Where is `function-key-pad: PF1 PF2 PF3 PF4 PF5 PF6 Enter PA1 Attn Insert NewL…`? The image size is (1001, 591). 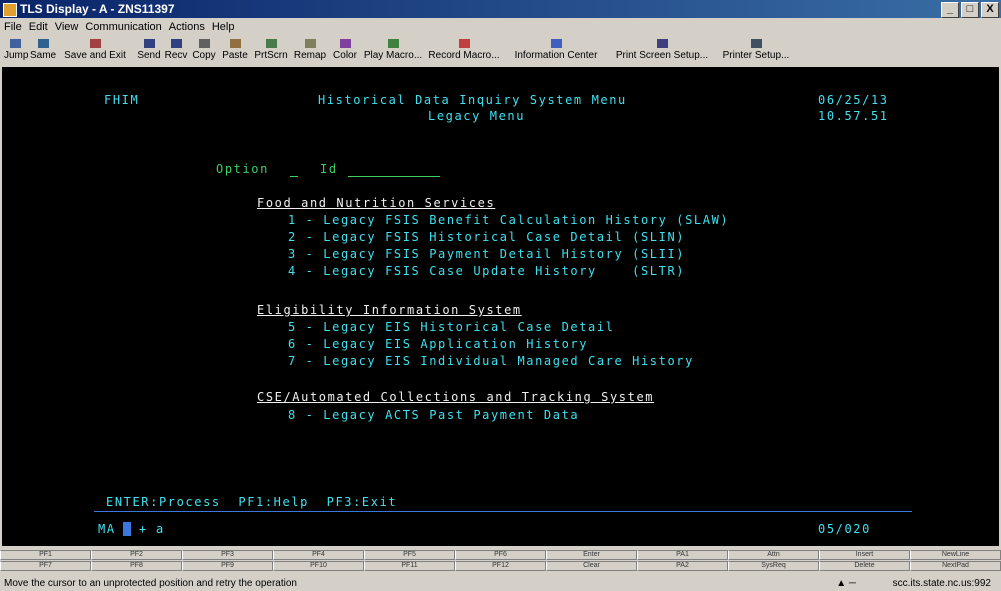
function-key-pad: PF1 PF2 PF3 PF4 PF5 PF6 Enter PA1 Attn Insert NewL… is located at coordinates (500, 562).